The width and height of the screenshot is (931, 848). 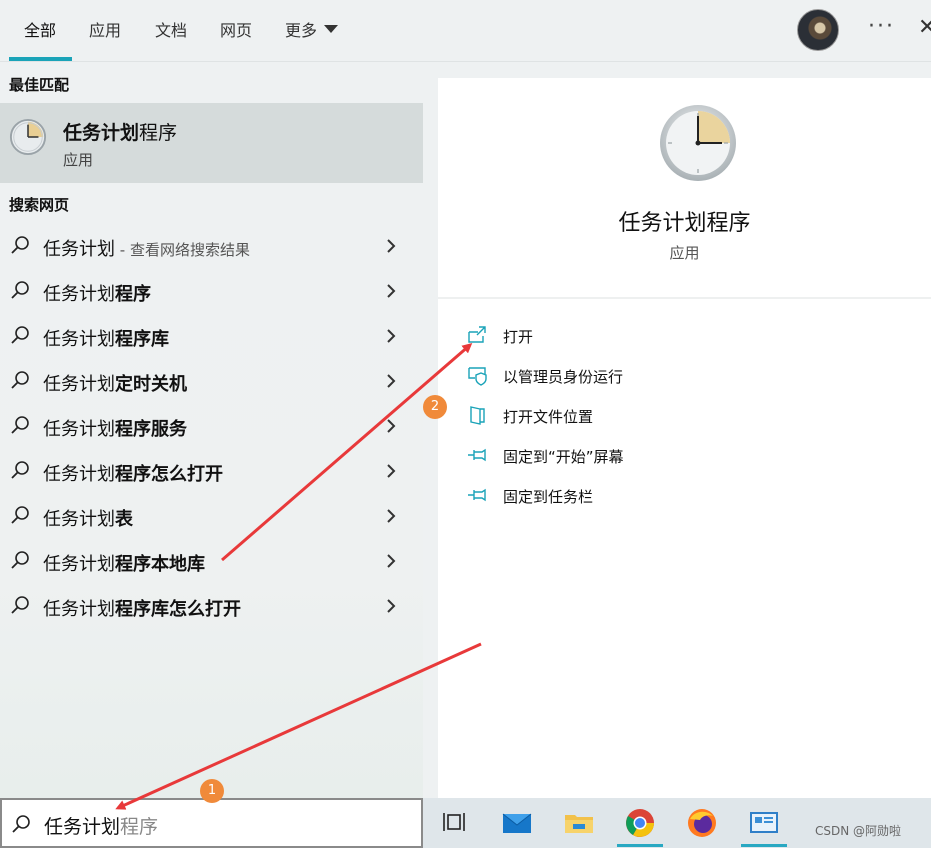 What do you see at coordinates (702, 823) in the screenshot?
I see `firefox-icon` at bounding box center [702, 823].